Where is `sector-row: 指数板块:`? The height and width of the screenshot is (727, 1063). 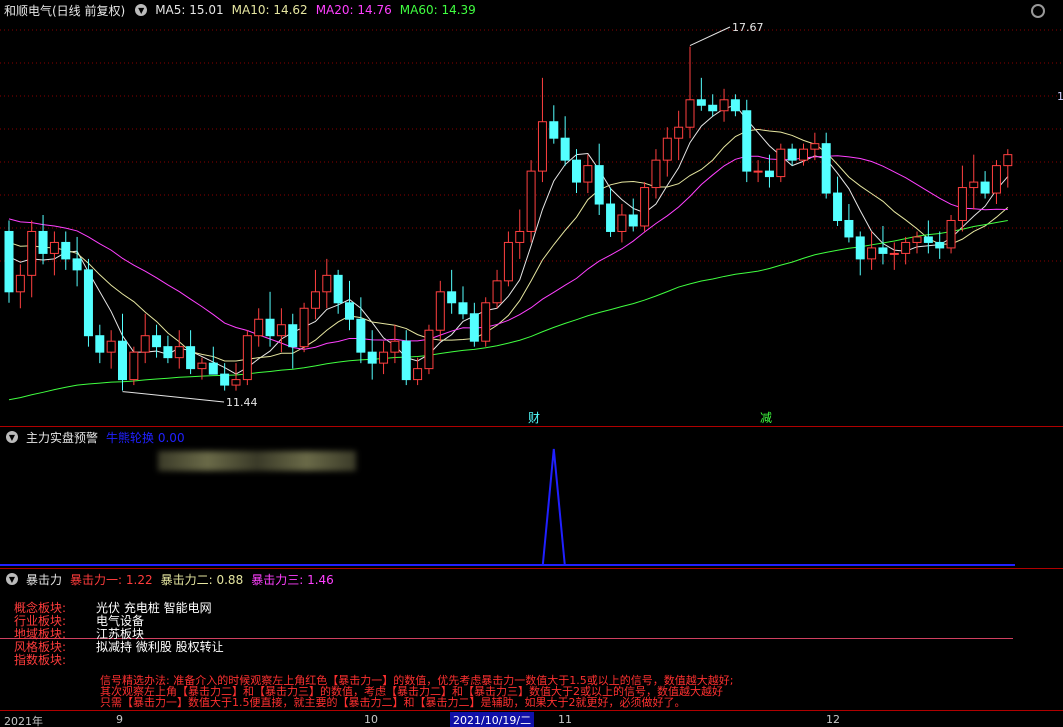 sector-row: 指数板块: is located at coordinates (40, 660).